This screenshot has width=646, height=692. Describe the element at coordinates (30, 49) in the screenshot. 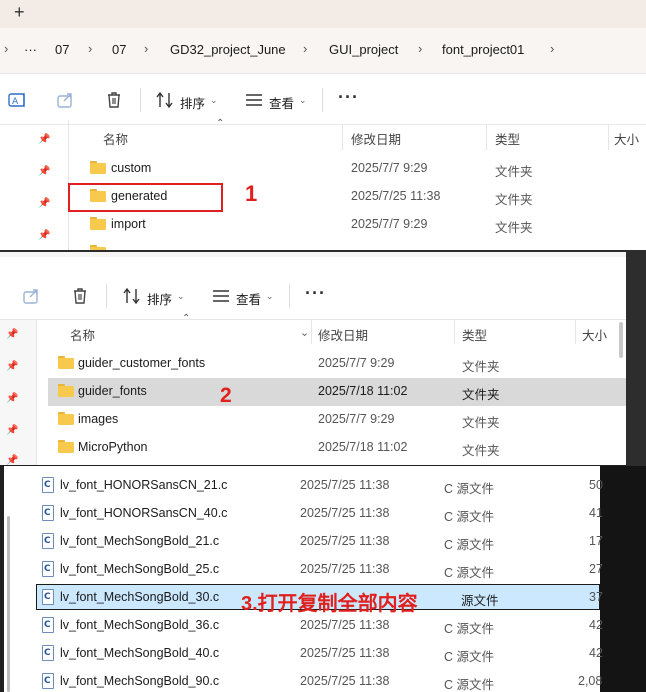

I see `breadcrumb-overflow: ···` at that location.